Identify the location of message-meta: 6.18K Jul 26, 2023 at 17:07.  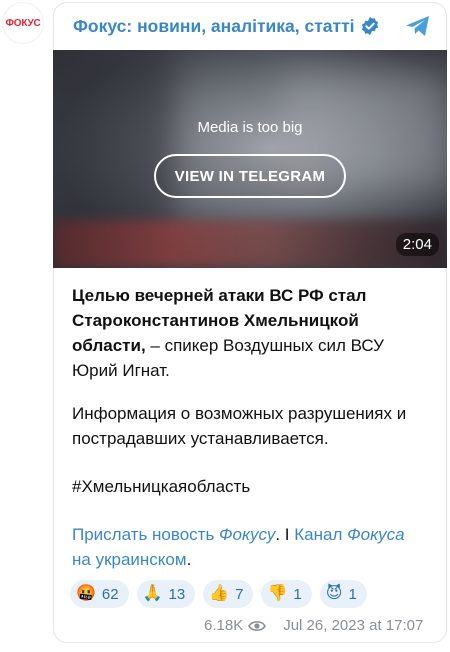
(313, 625).